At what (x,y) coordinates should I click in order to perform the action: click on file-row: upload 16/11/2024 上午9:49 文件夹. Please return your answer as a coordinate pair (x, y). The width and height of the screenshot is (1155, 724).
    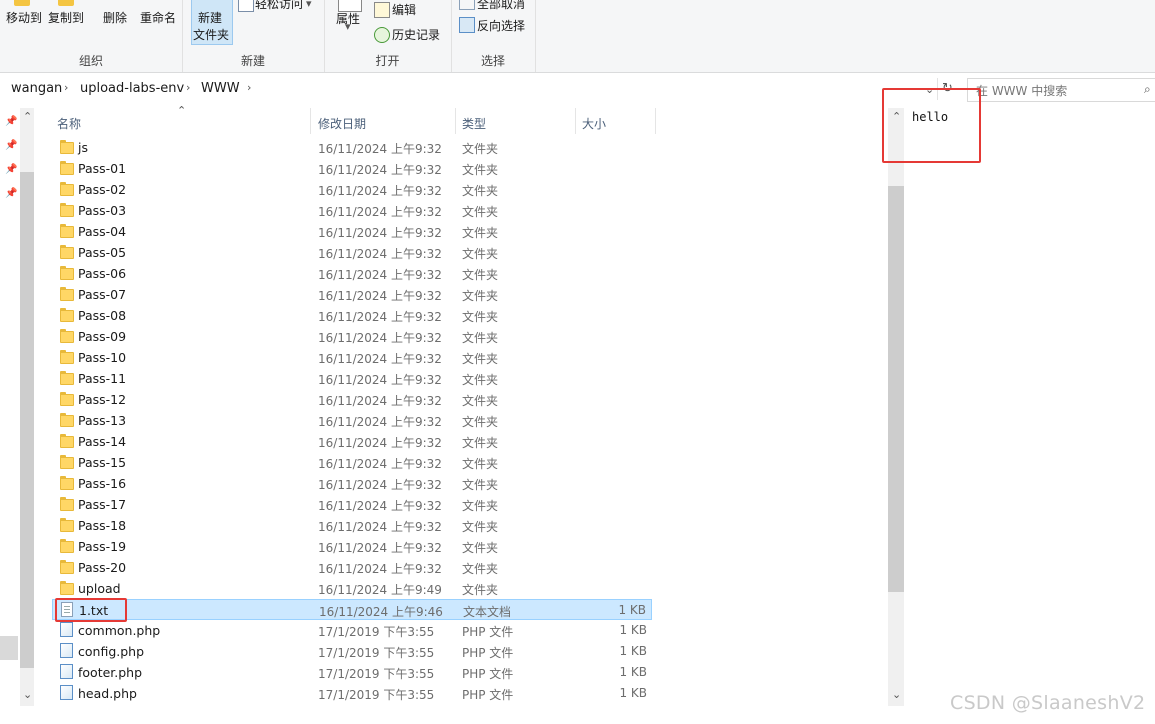
    Looking at the image, I should click on (352, 588).